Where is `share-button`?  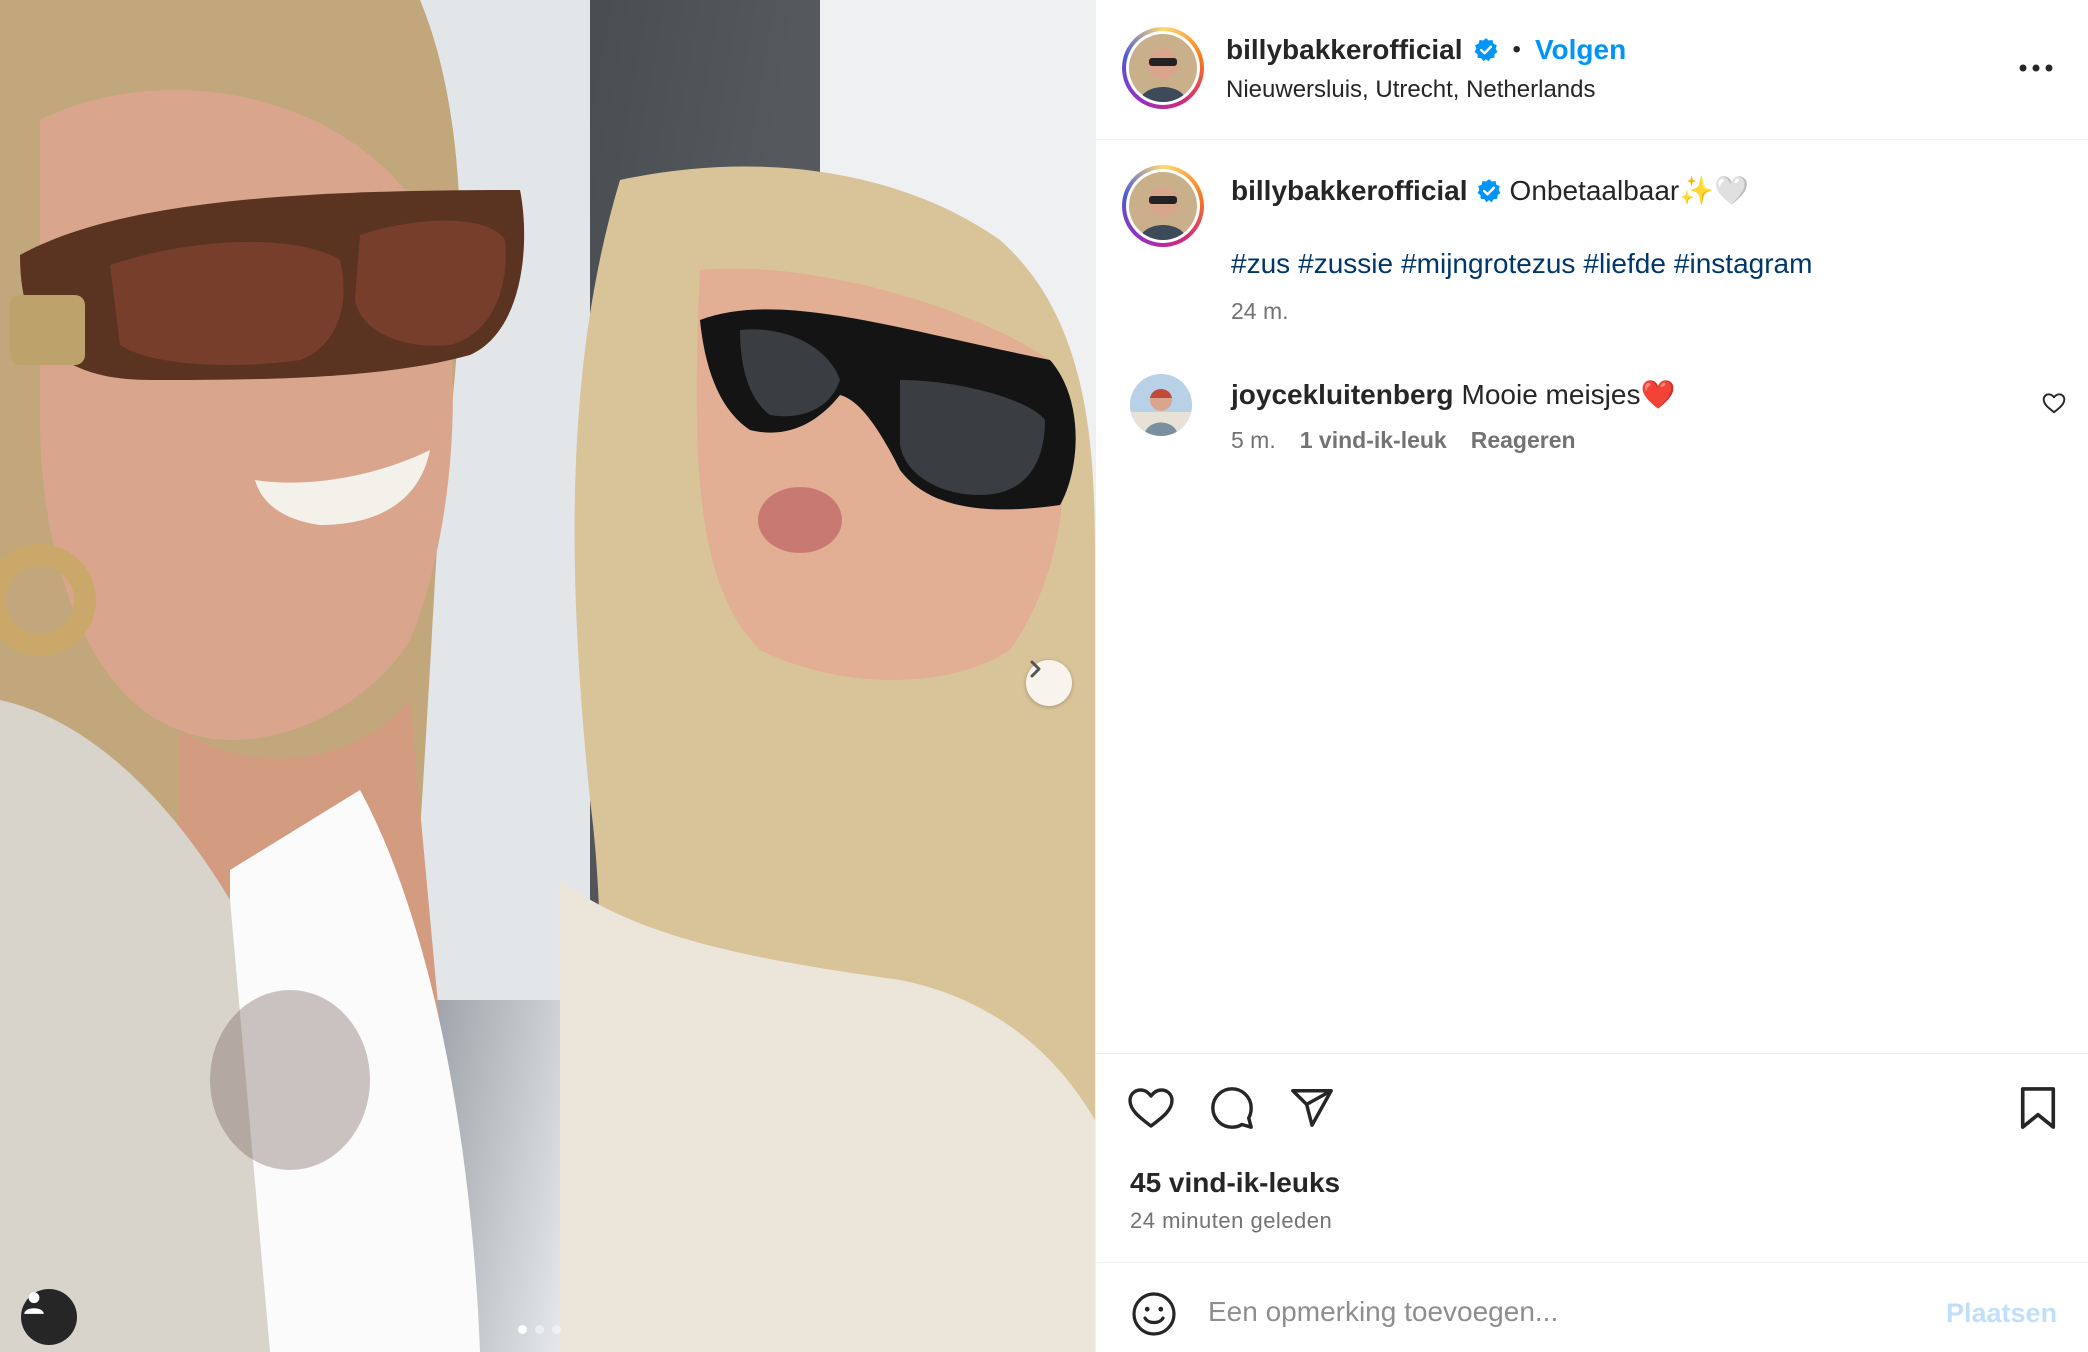
share-button is located at coordinates (1312, 1108).